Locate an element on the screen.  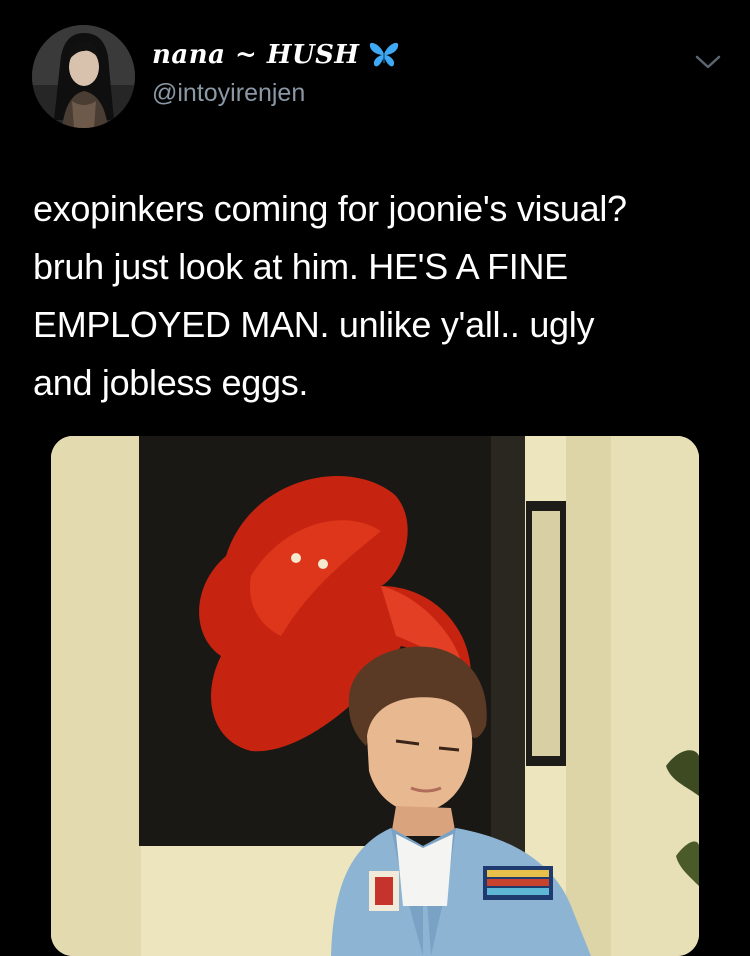
avatar-image is located at coordinates (83, 76).